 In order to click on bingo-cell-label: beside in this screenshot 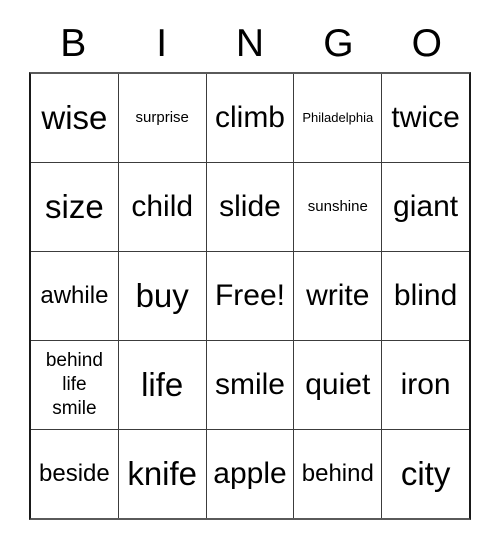, I will do `click(74, 474)`.